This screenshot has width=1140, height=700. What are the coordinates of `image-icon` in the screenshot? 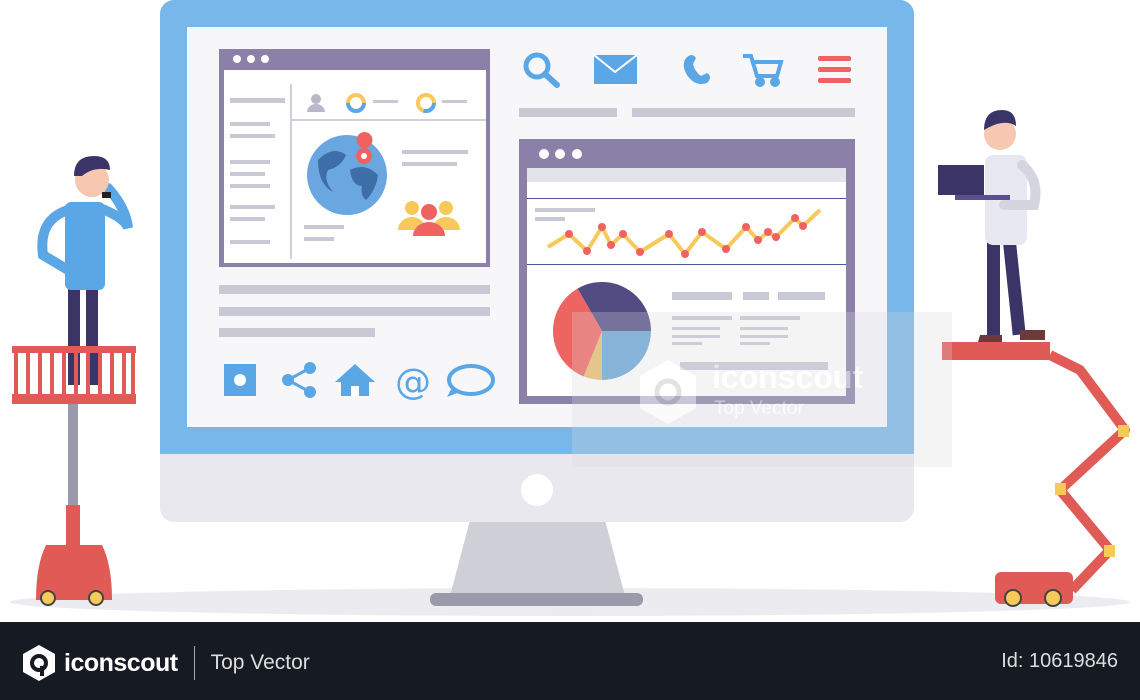 It's located at (240, 380).